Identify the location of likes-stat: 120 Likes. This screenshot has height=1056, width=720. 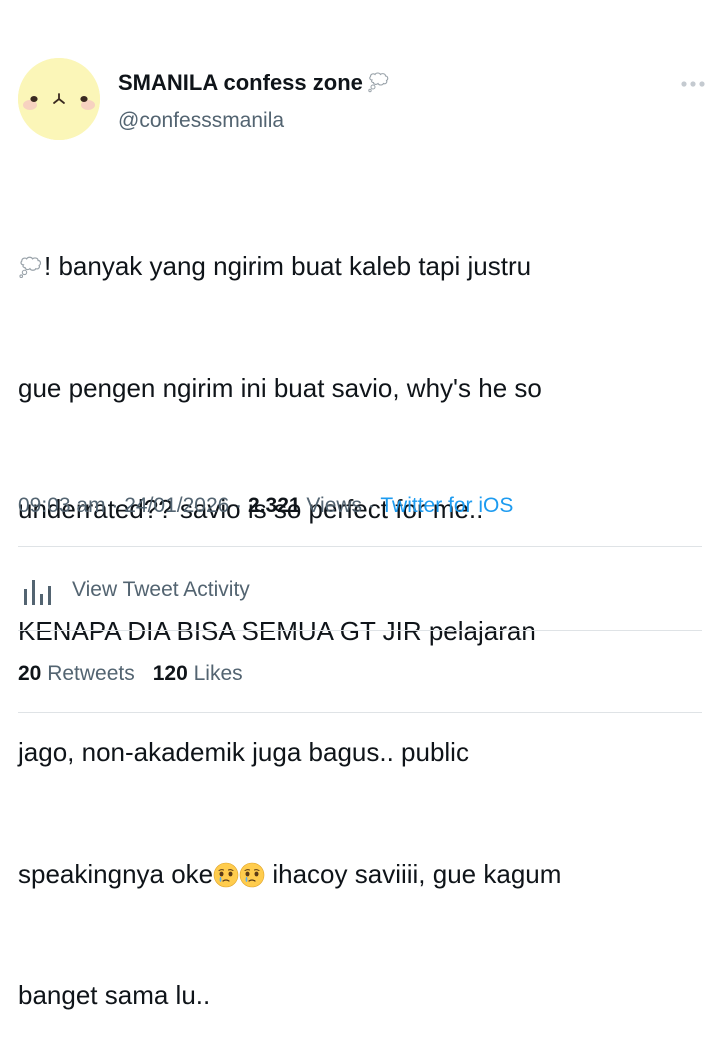
(198, 673).